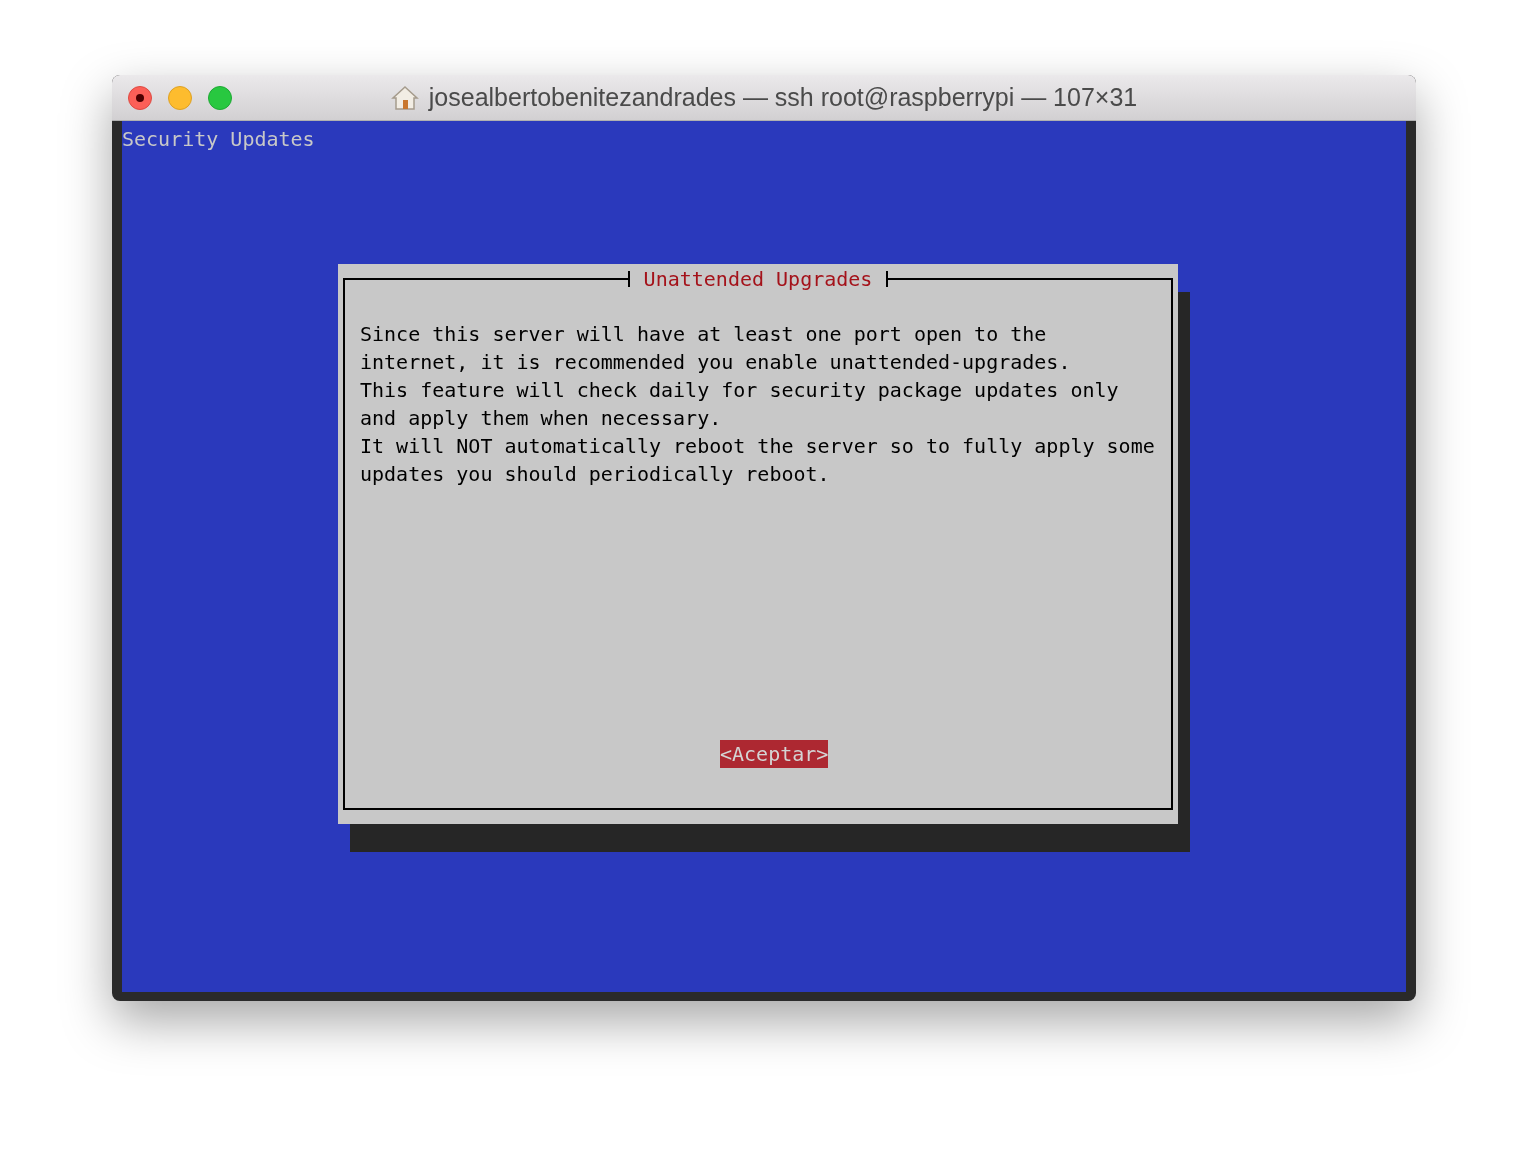  I want to click on dialog-title: Unattended Upgrades, so click(758, 279).